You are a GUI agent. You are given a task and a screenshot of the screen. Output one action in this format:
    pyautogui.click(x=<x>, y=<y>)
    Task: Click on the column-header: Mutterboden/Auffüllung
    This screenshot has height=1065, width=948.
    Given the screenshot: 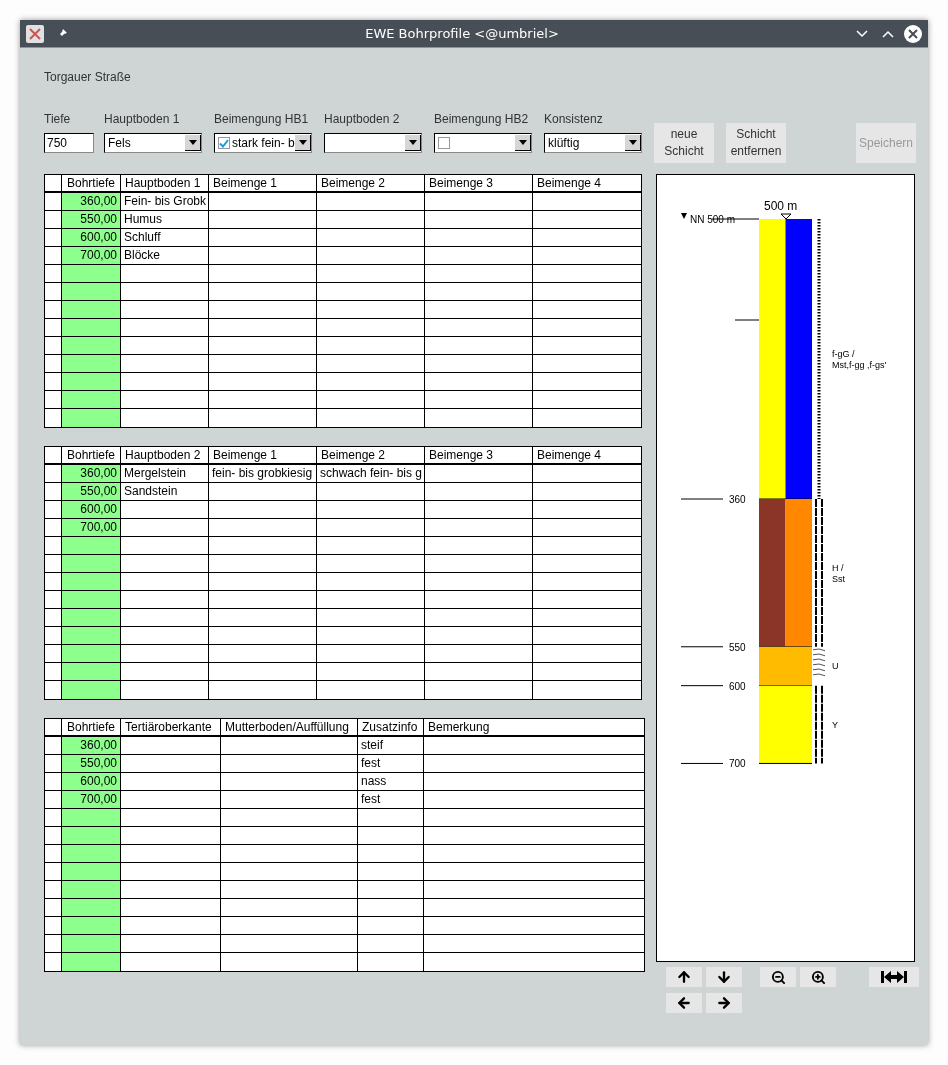 What is the action you would take?
    pyautogui.click(x=289, y=727)
    